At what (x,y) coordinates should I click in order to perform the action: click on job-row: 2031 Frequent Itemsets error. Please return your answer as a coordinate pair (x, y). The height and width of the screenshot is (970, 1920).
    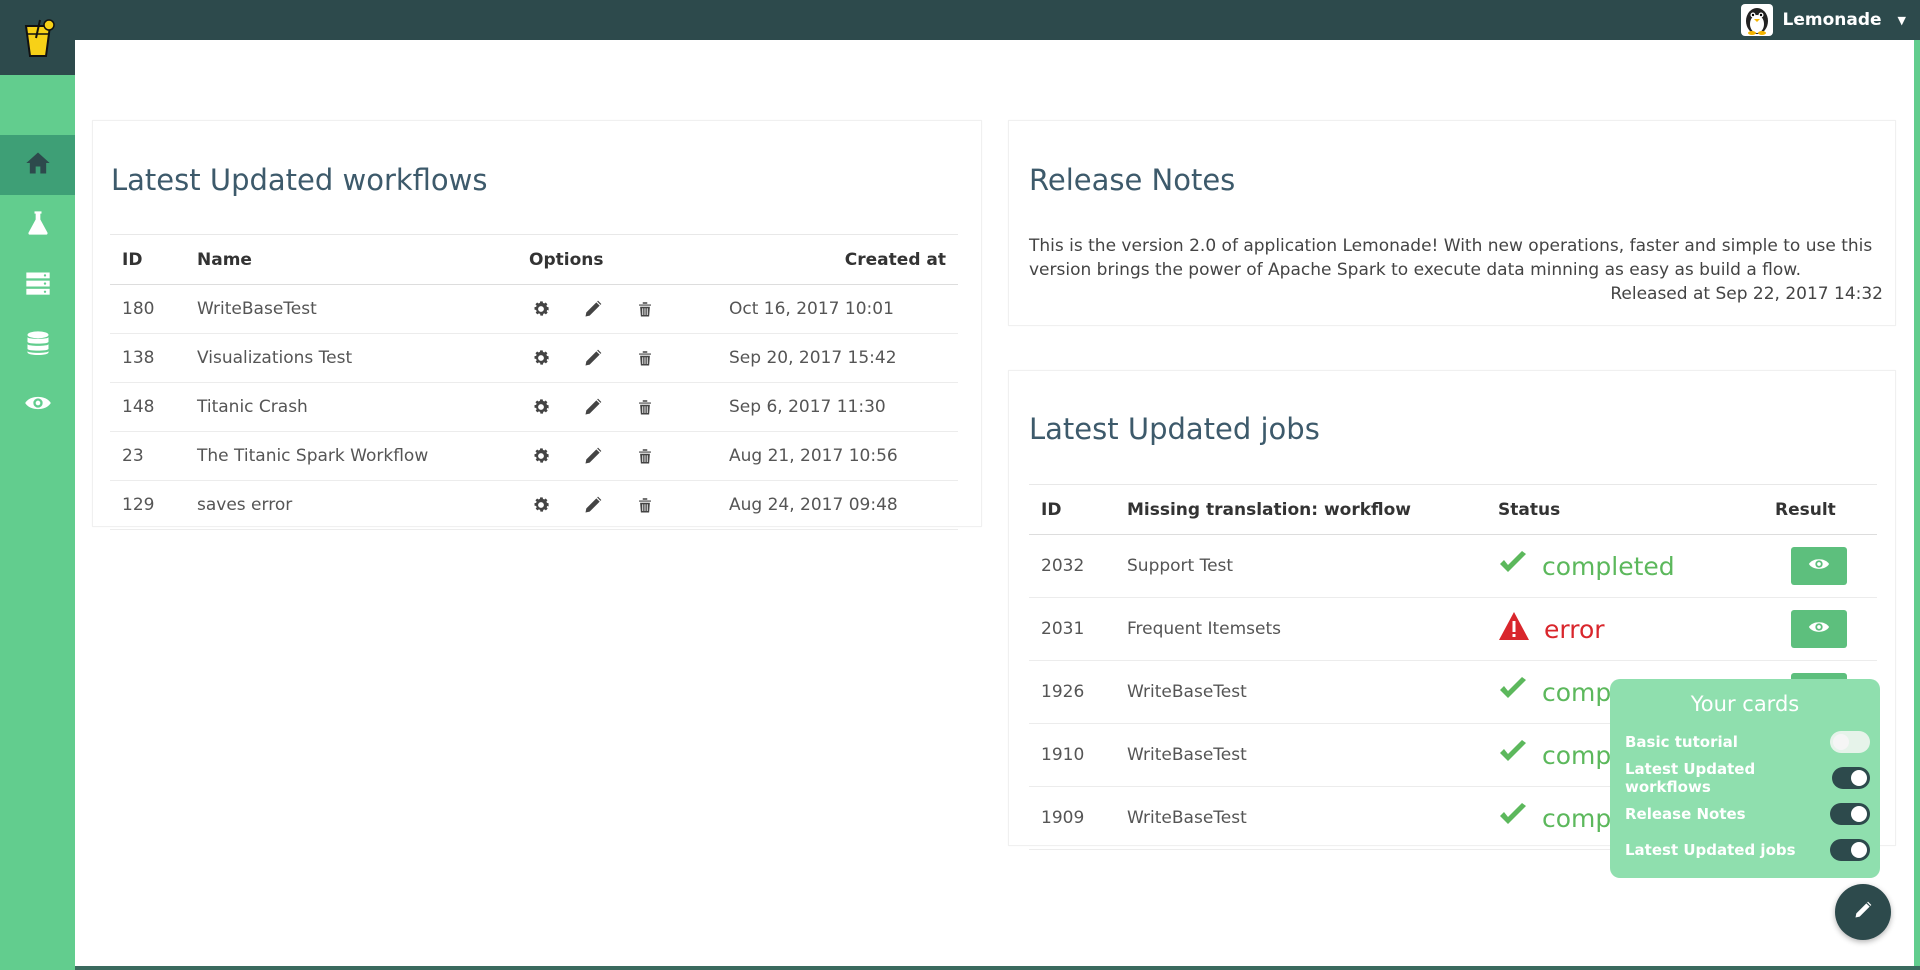
    Looking at the image, I should click on (1453, 629).